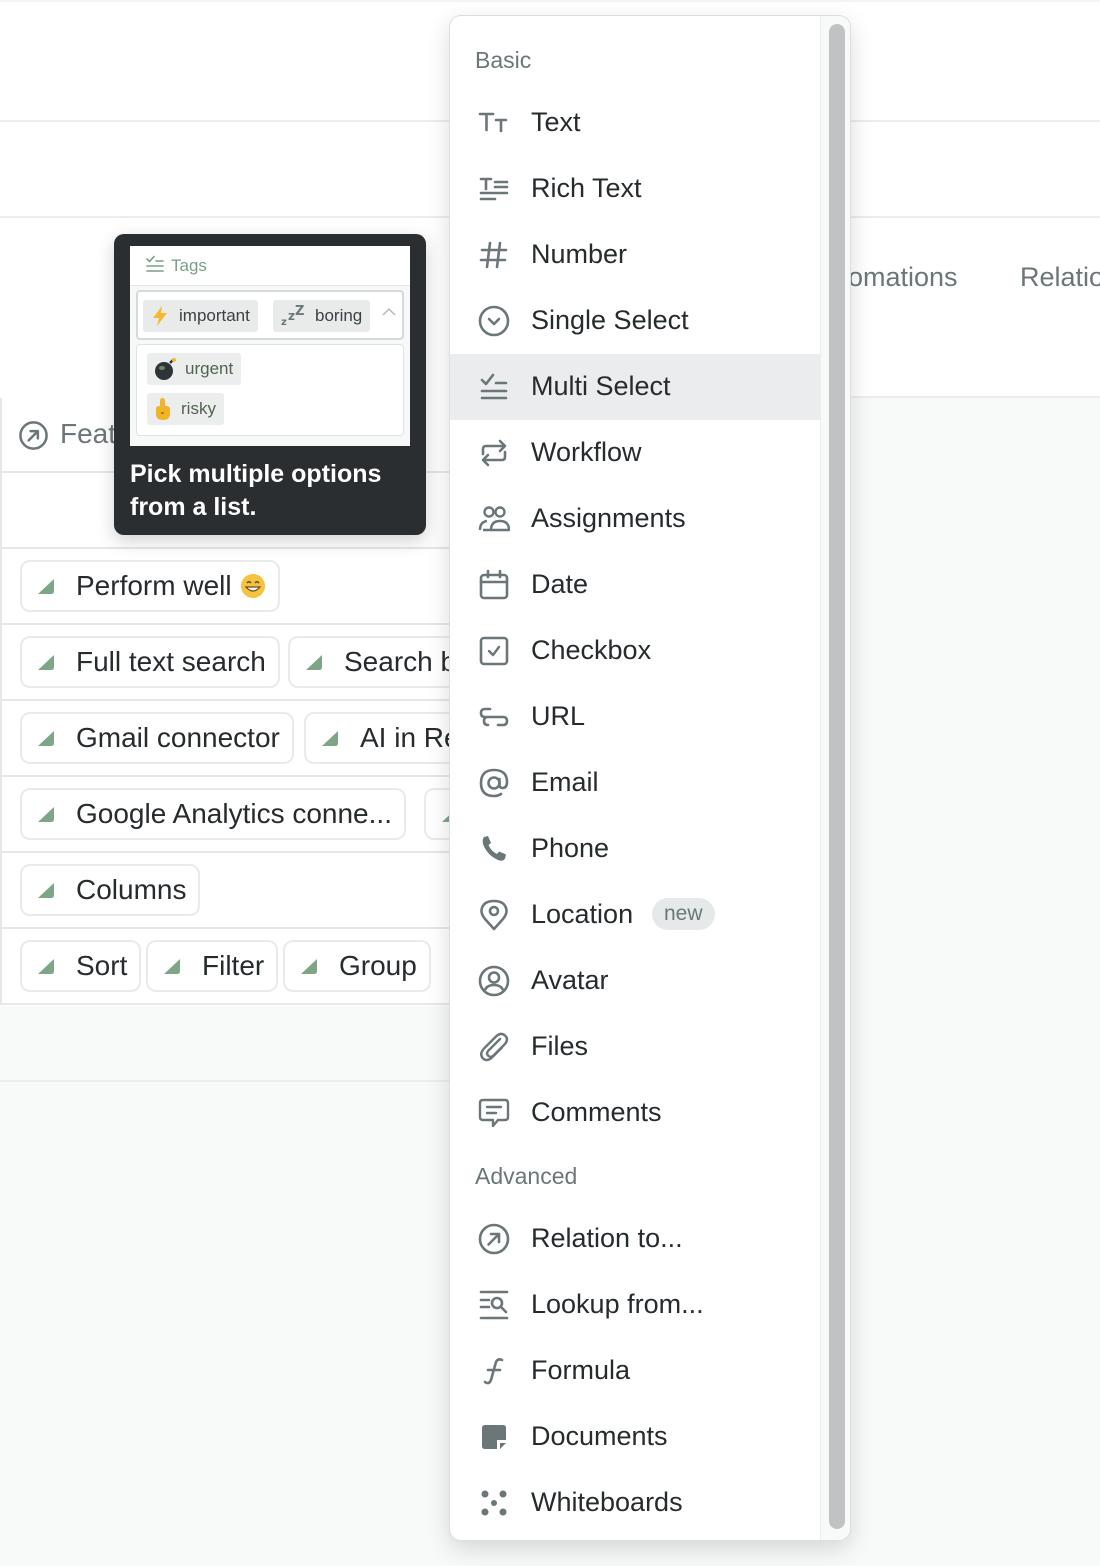 The height and width of the screenshot is (1566, 1100). I want to click on menu-item-workflow: Workflow, so click(635, 453).